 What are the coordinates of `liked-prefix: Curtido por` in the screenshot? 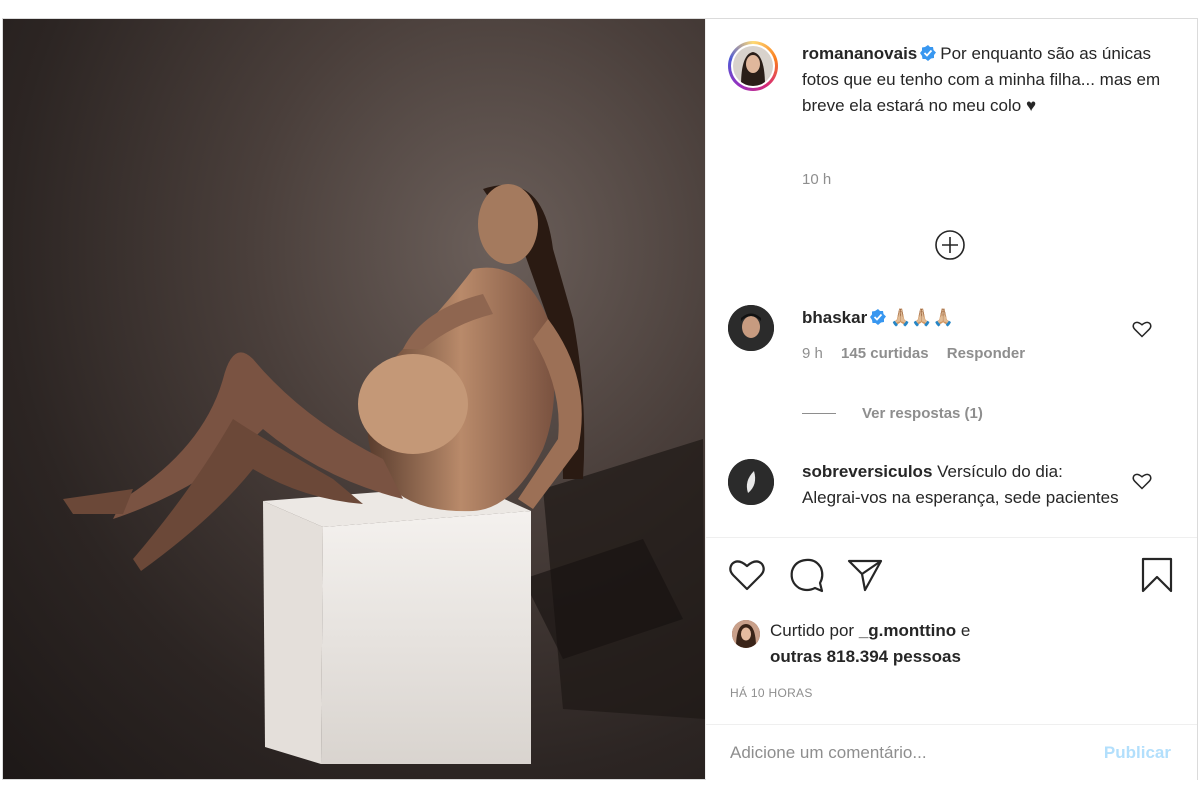 It's located at (812, 630).